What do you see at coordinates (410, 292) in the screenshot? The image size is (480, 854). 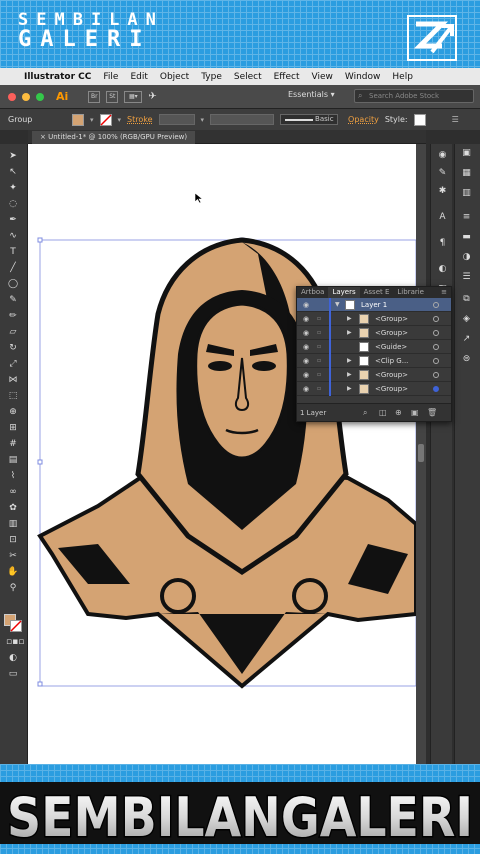 I see `tab-libraries: Librarie` at bounding box center [410, 292].